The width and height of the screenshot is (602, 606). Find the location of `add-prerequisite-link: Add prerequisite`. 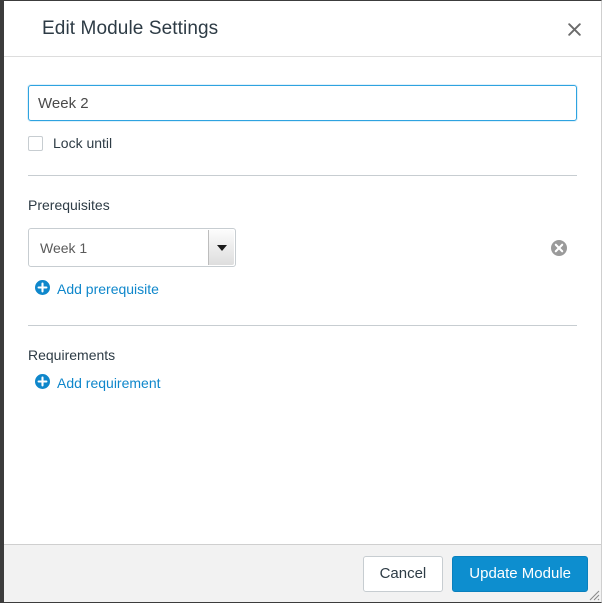

add-prerequisite-link: Add prerequisite is located at coordinates (97, 289).